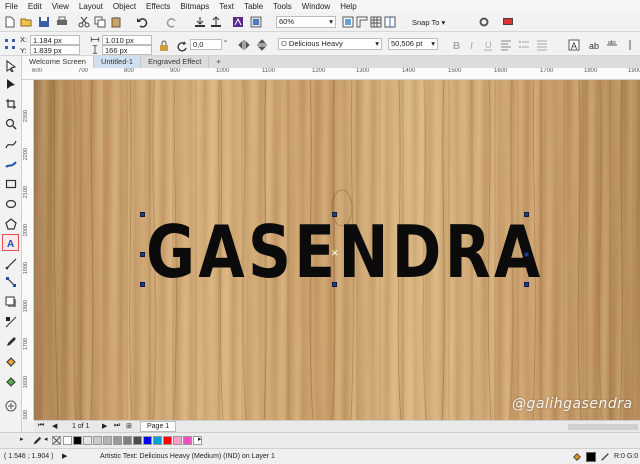 The width and height of the screenshot is (640, 464). What do you see at coordinates (175, 62) in the screenshot?
I see `tab-engraved-effect: Engraved Effect` at bounding box center [175, 62].